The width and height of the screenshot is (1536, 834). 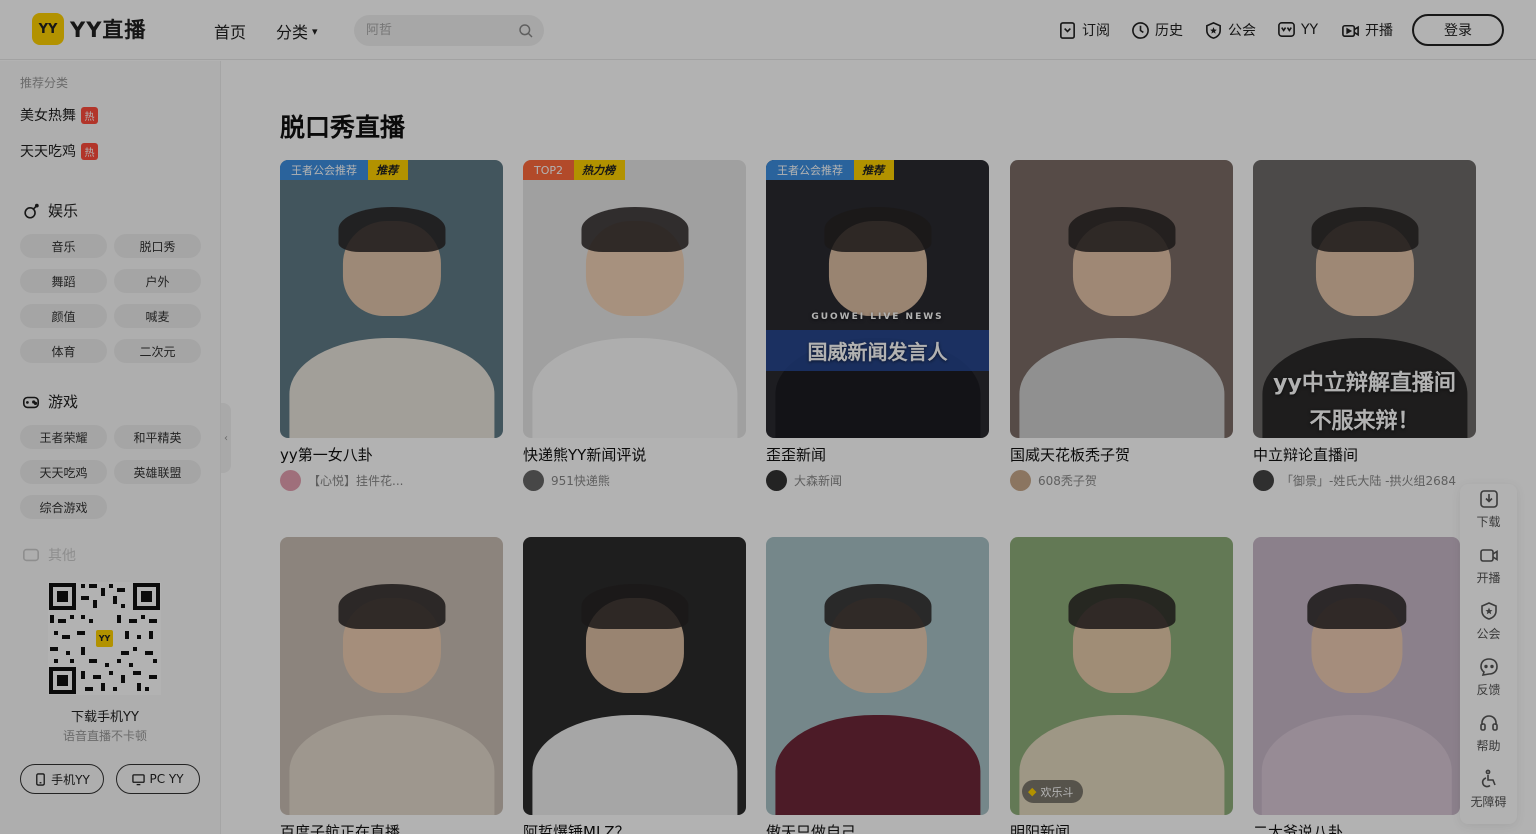 What do you see at coordinates (1364, 480) in the screenshot?
I see `anchor-info: 「御景」-姓氏大陆 -拱火组2684` at bounding box center [1364, 480].